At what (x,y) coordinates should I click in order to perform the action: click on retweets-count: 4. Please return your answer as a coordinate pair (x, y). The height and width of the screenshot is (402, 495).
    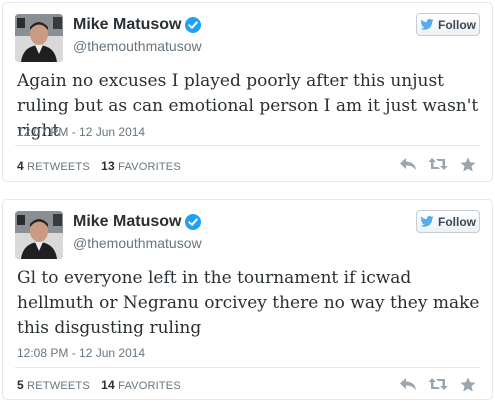
    Looking at the image, I should click on (20, 166).